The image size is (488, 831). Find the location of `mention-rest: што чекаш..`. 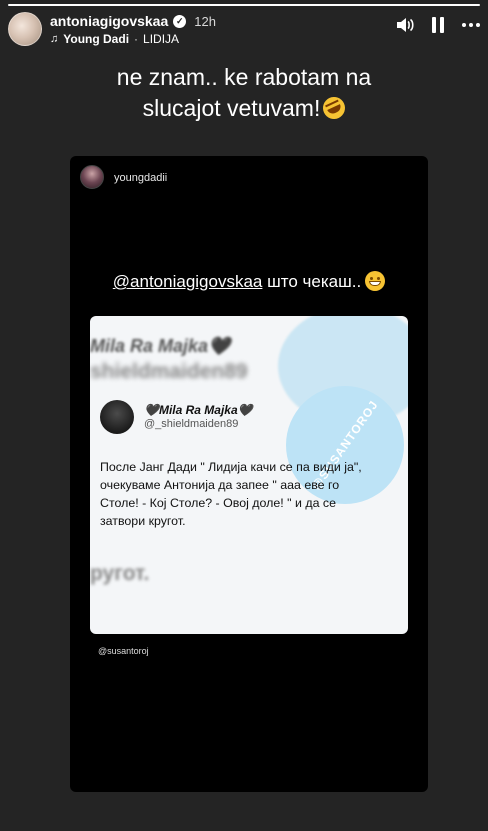

mention-rest: што чекаш.. is located at coordinates (312, 281).